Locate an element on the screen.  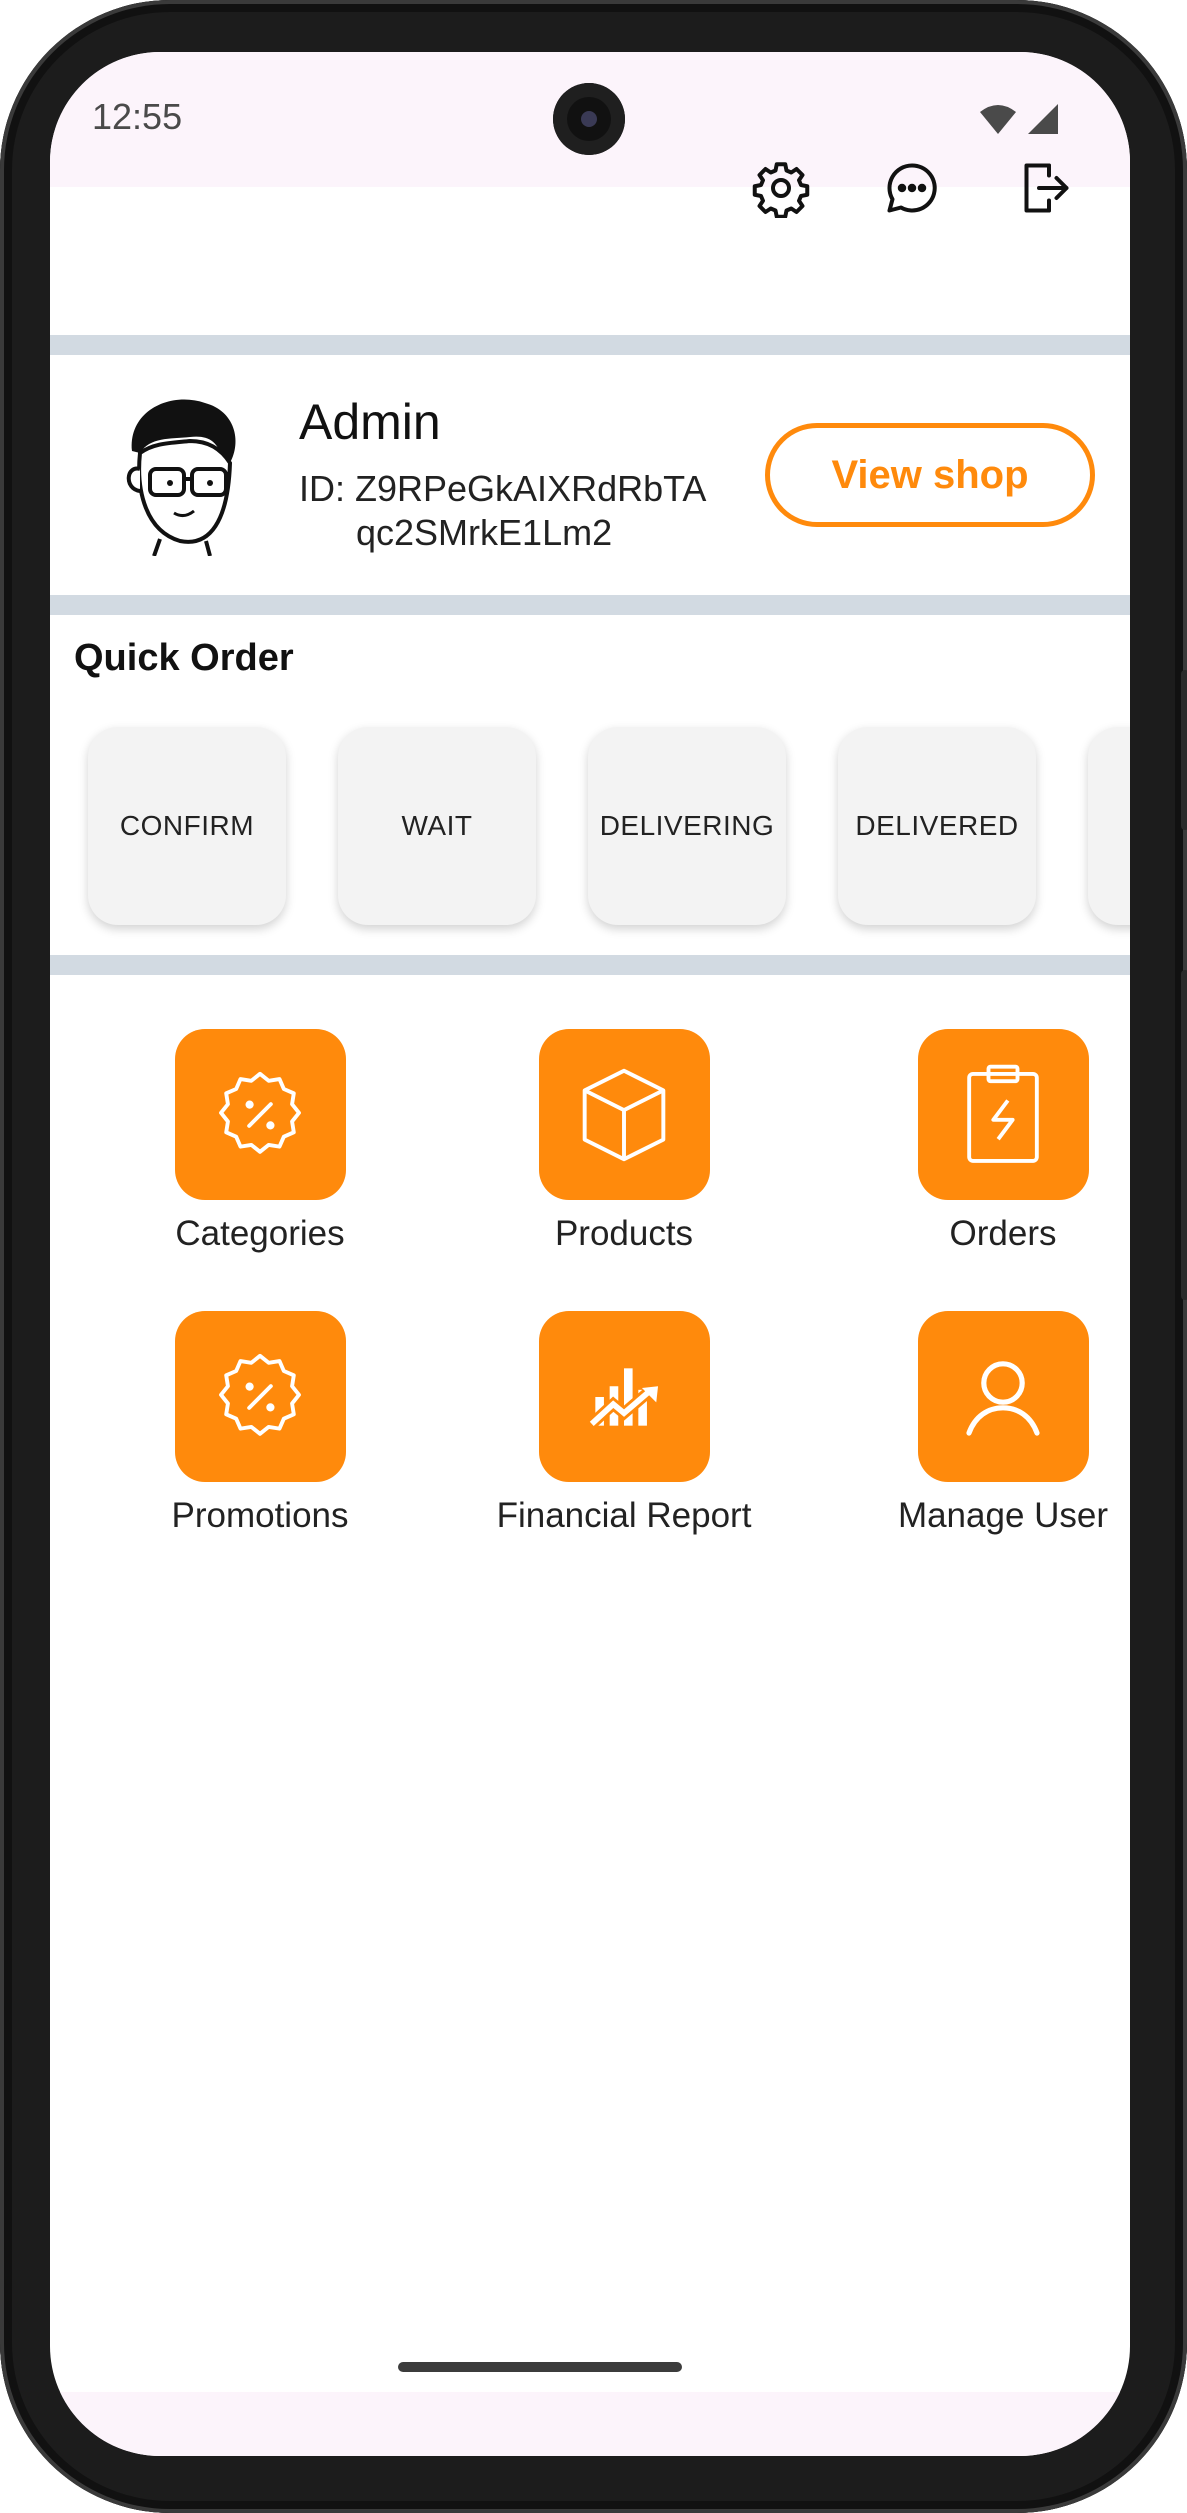
quick-order-confirm: CONFIRM is located at coordinates (187, 826).